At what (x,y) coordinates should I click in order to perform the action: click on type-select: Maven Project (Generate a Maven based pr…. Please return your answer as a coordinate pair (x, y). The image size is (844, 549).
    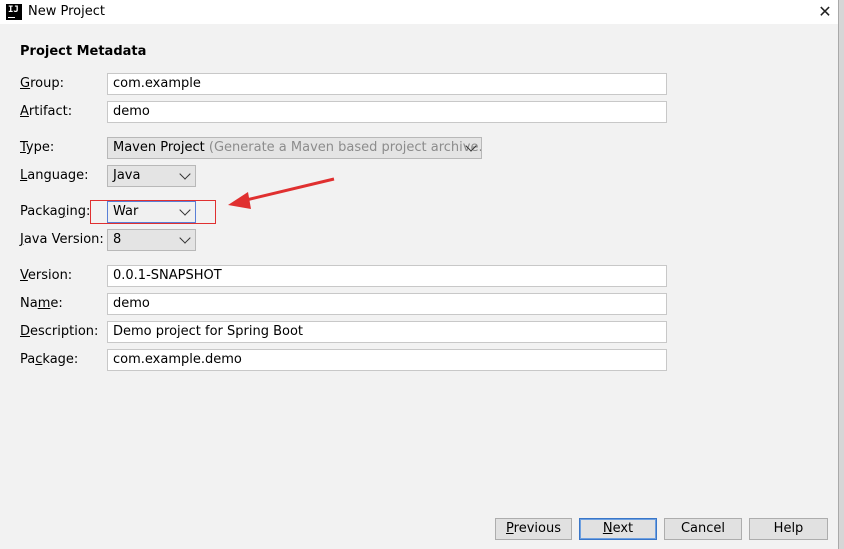
    Looking at the image, I should click on (294, 148).